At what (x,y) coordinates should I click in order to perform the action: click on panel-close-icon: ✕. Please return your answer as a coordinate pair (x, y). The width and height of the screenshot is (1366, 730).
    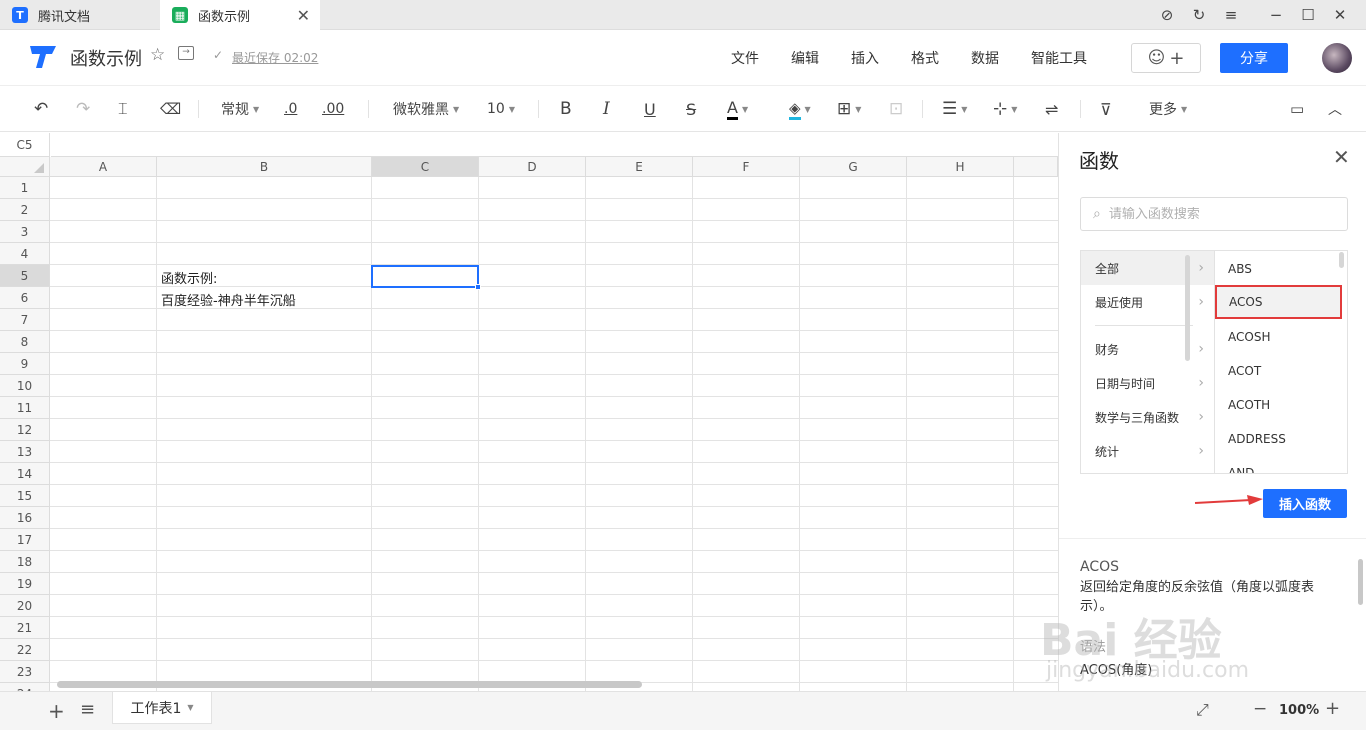
    Looking at the image, I should click on (1341, 157).